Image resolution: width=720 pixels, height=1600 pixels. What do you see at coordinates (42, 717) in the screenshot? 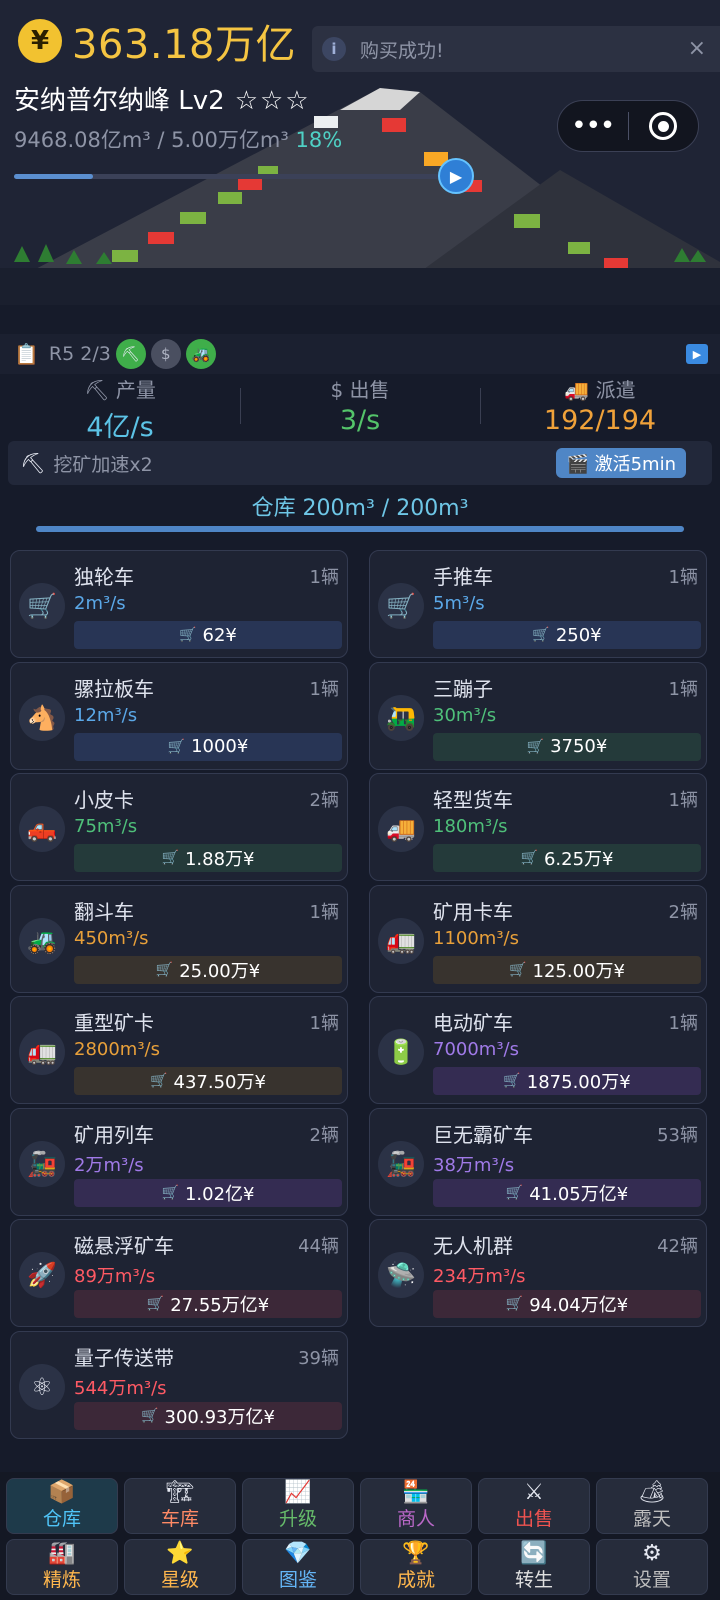
I see `vehicle-icon: 🐴` at bounding box center [42, 717].